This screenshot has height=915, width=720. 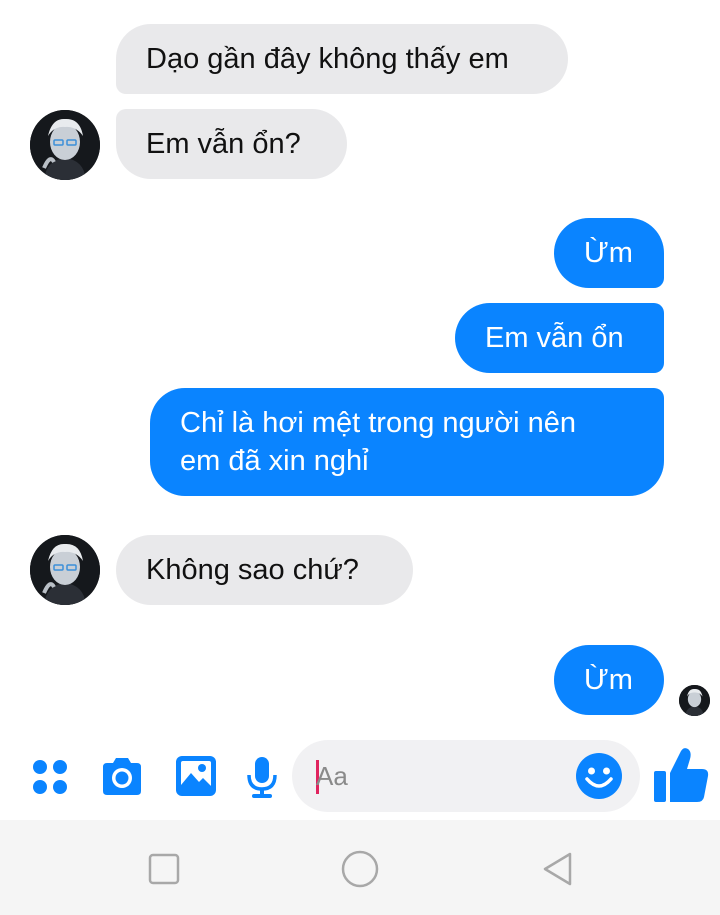 I want to click on message-input-container, so click(x=466, y=776).